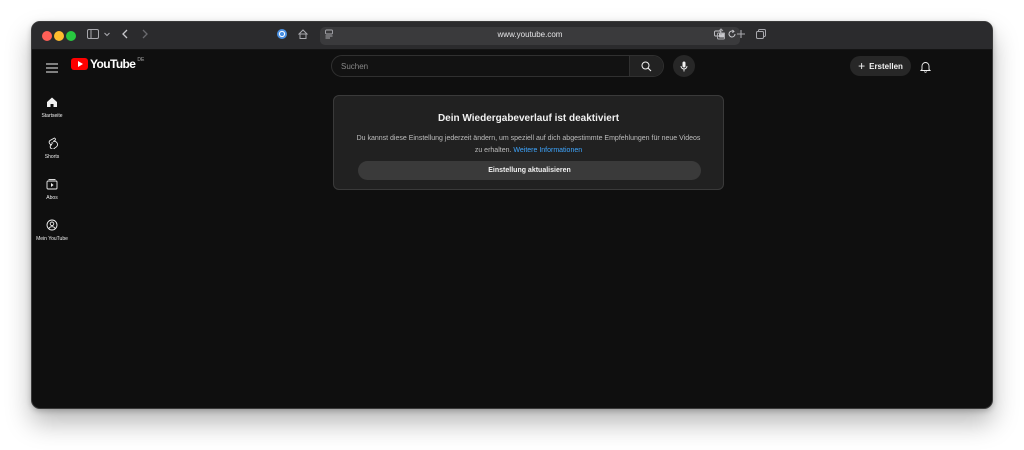 The image size is (1024, 450). Describe the element at coordinates (52, 239) in the screenshot. I see `sidebar-item-label: Mein YouTube` at that location.